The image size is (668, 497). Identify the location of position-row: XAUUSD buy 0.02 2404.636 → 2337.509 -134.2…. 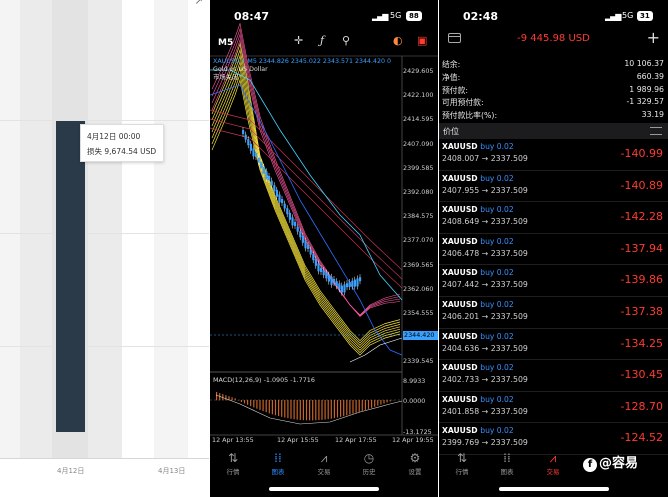
(553, 345).